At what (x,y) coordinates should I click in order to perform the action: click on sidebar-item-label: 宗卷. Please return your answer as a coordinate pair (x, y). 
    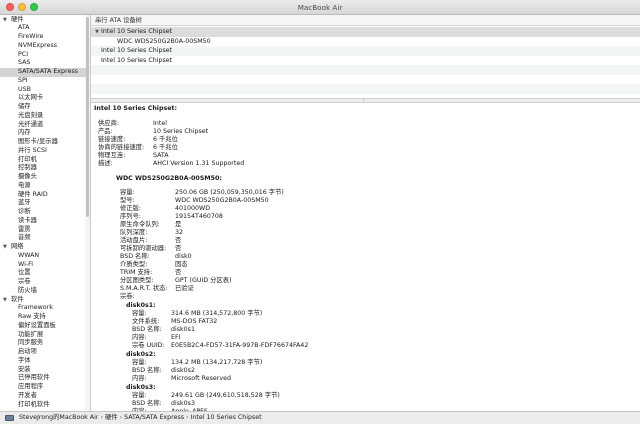
    Looking at the image, I should click on (24, 281).